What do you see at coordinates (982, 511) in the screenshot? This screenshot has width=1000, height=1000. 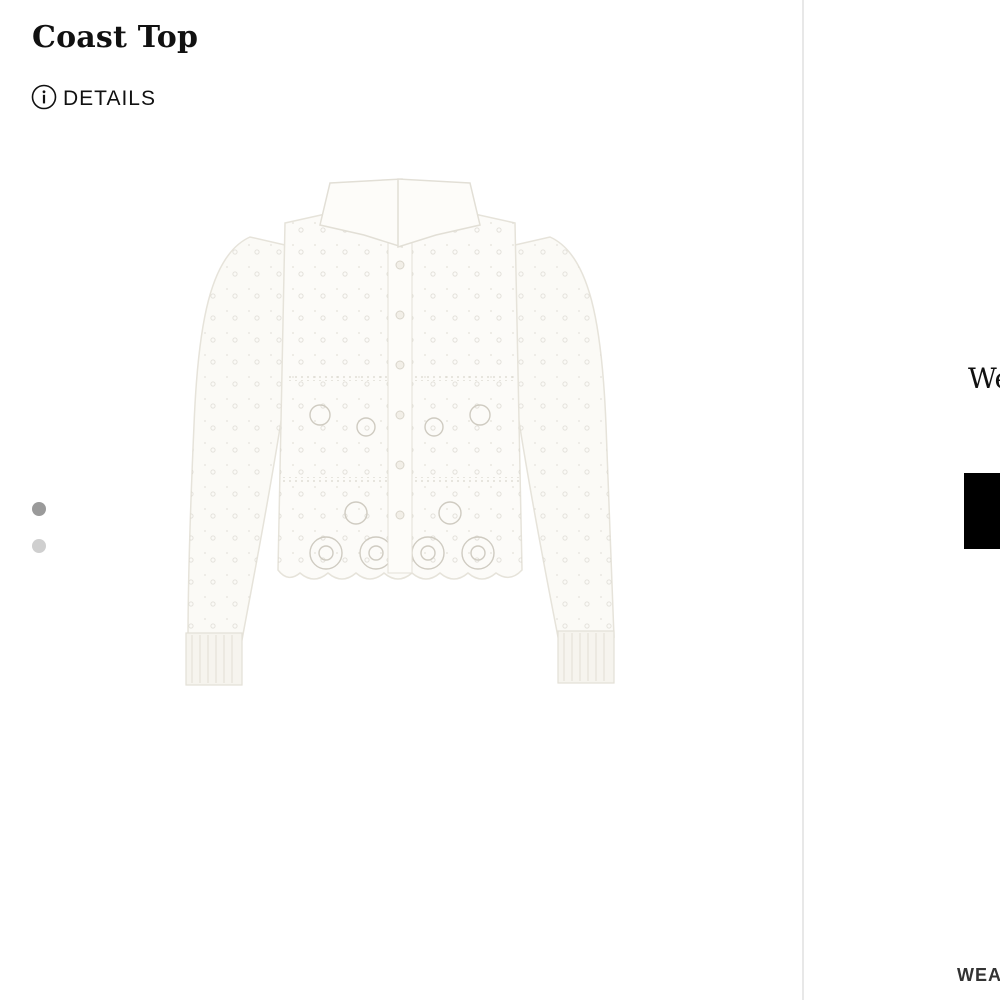 I see `side-panel-button` at bounding box center [982, 511].